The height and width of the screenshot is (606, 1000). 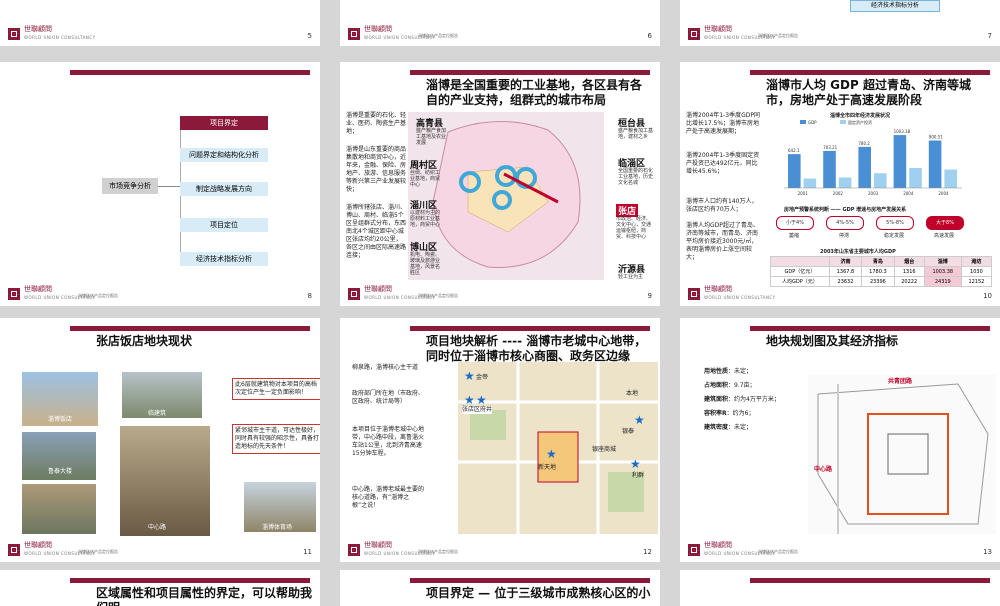 What do you see at coordinates (60, 419) in the screenshot?
I see `caption-hotel: 淄博饭店` at bounding box center [60, 419].